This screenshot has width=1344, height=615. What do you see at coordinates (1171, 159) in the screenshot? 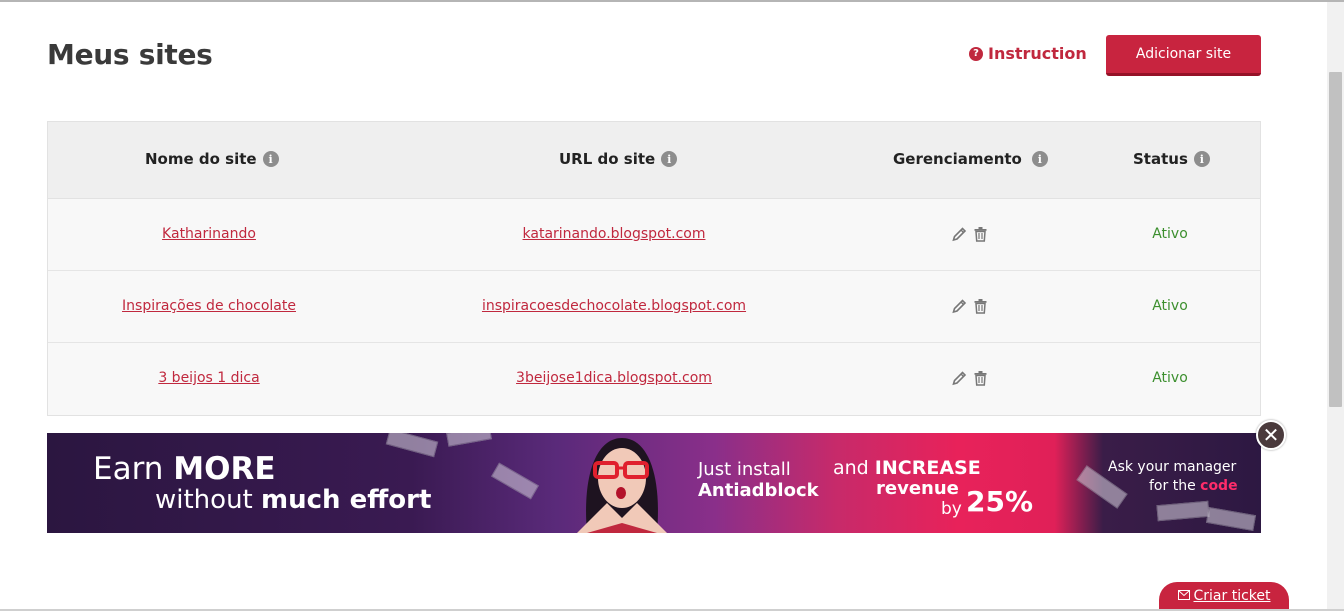
I see `header-status: Status i` at bounding box center [1171, 159].